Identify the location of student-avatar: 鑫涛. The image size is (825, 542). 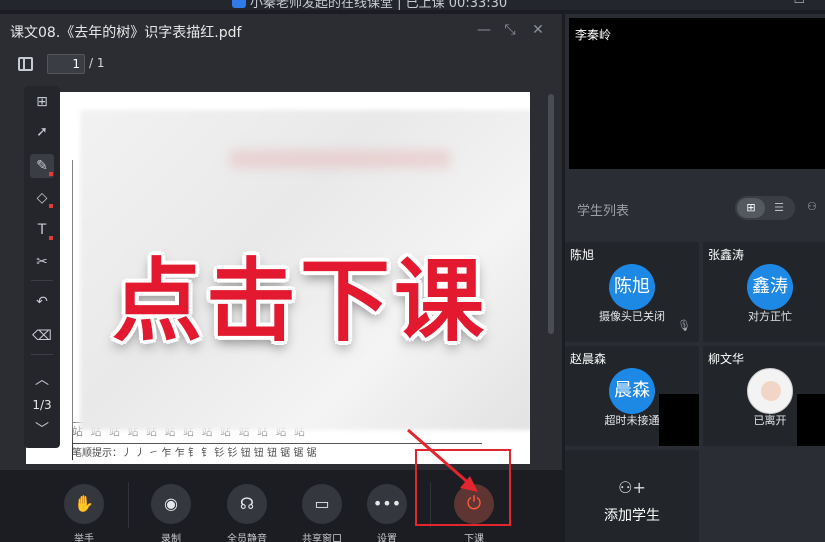
(770, 287).